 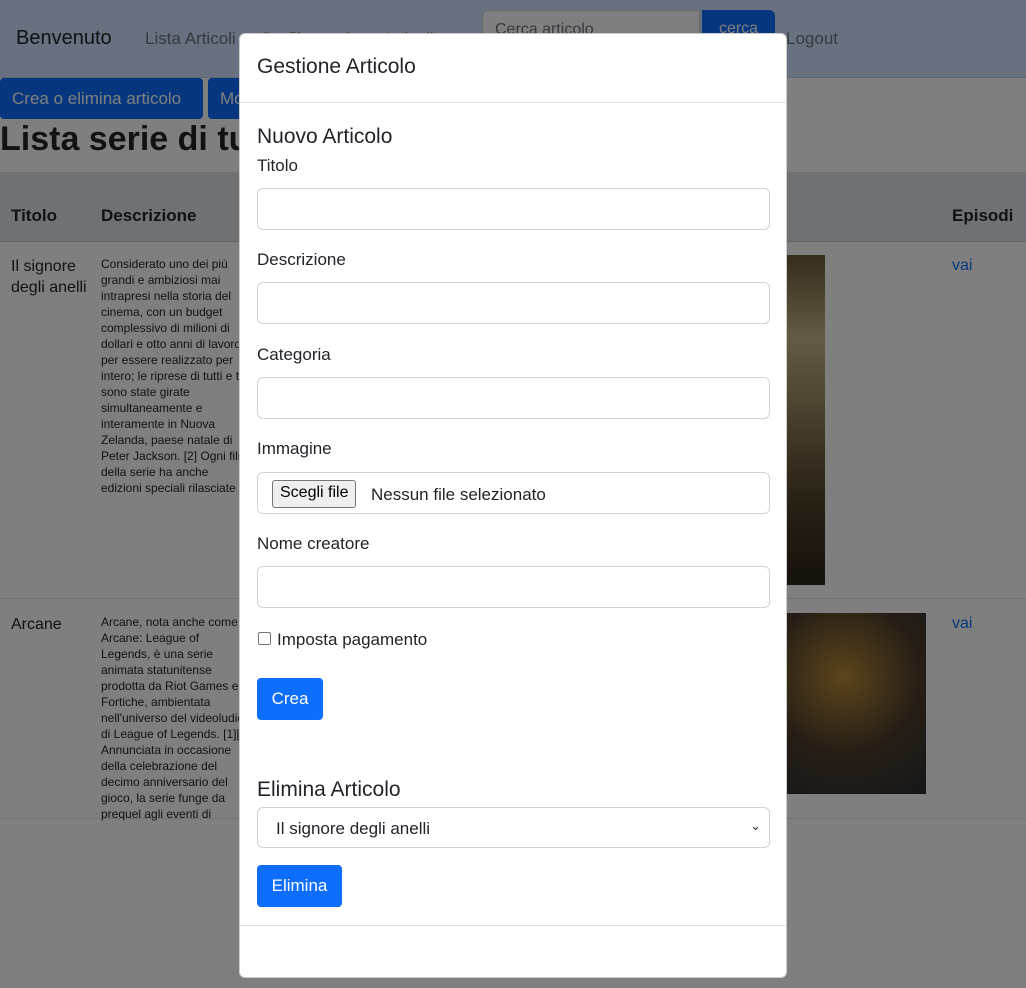 I want to click on categoria-input, so click(x=513, y=398).